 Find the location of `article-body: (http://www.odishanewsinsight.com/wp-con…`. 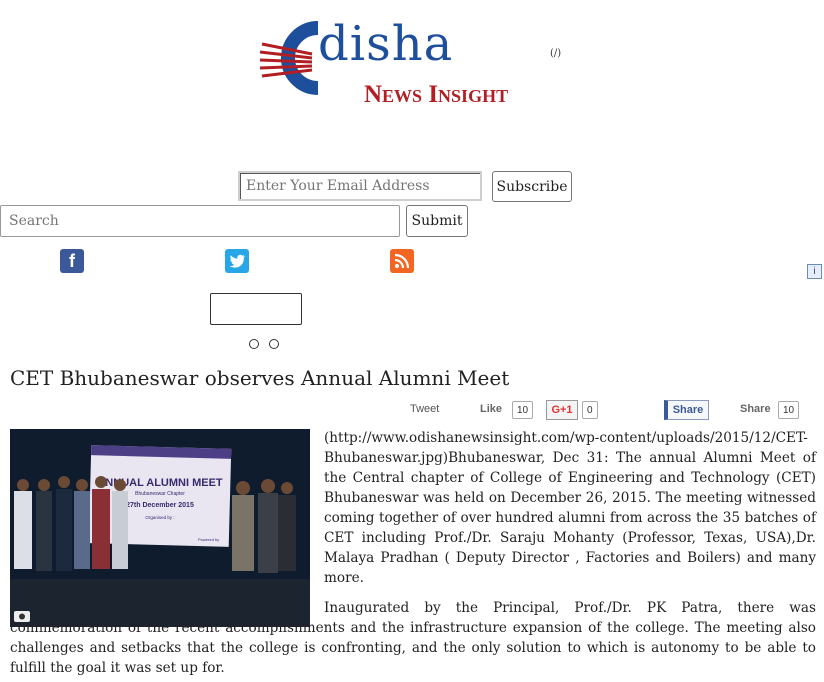

article-body: (http://www.odishanewsinsight.com/wp-con… is located at coordinates (570, 513).